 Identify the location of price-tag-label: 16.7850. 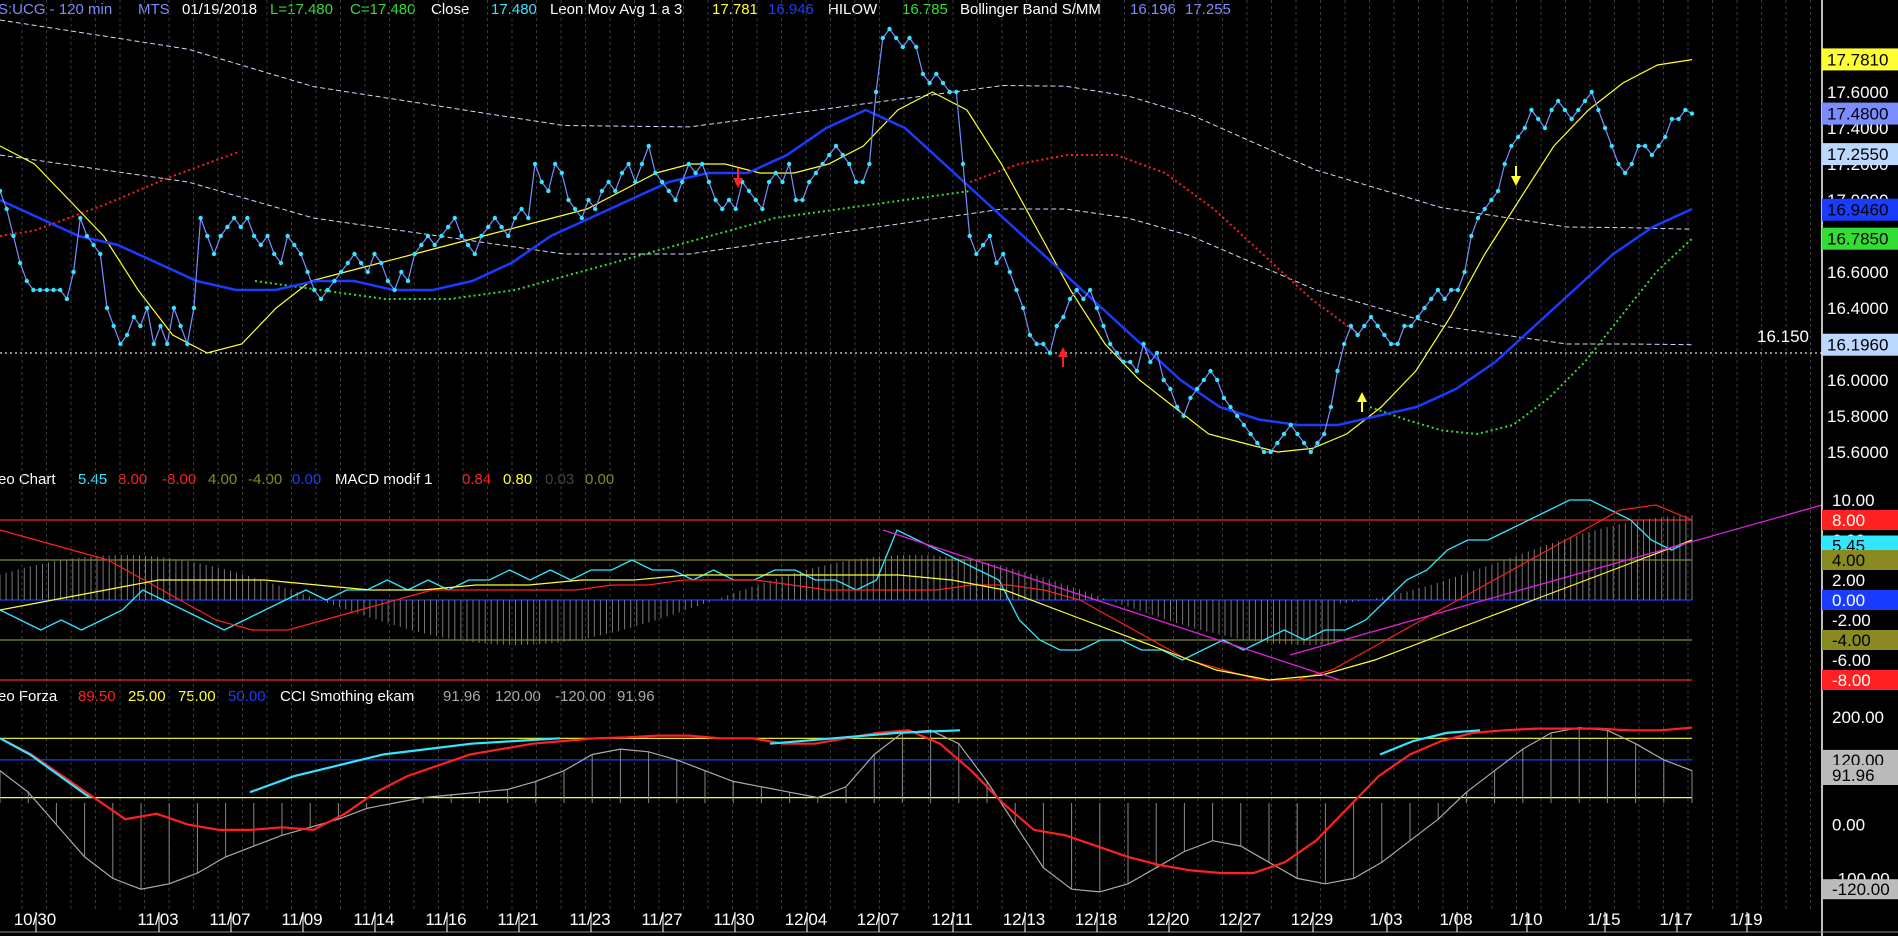
(1857, 239).